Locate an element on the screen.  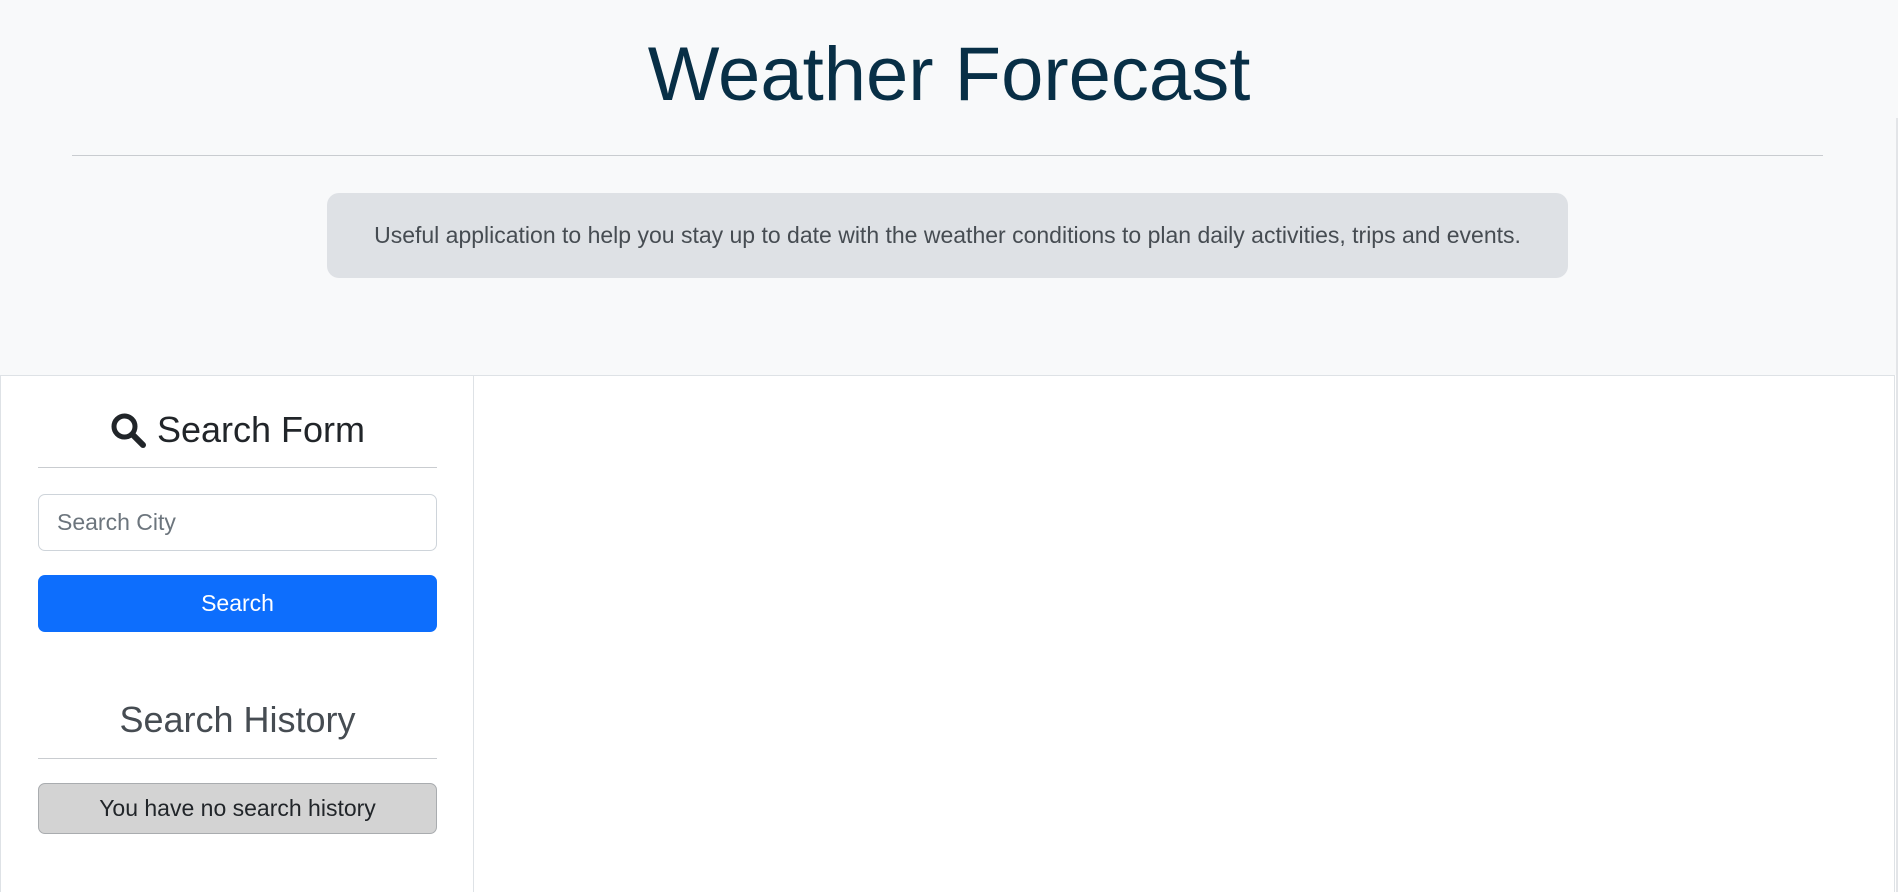
search-icon is located at coordinates (128, 430).